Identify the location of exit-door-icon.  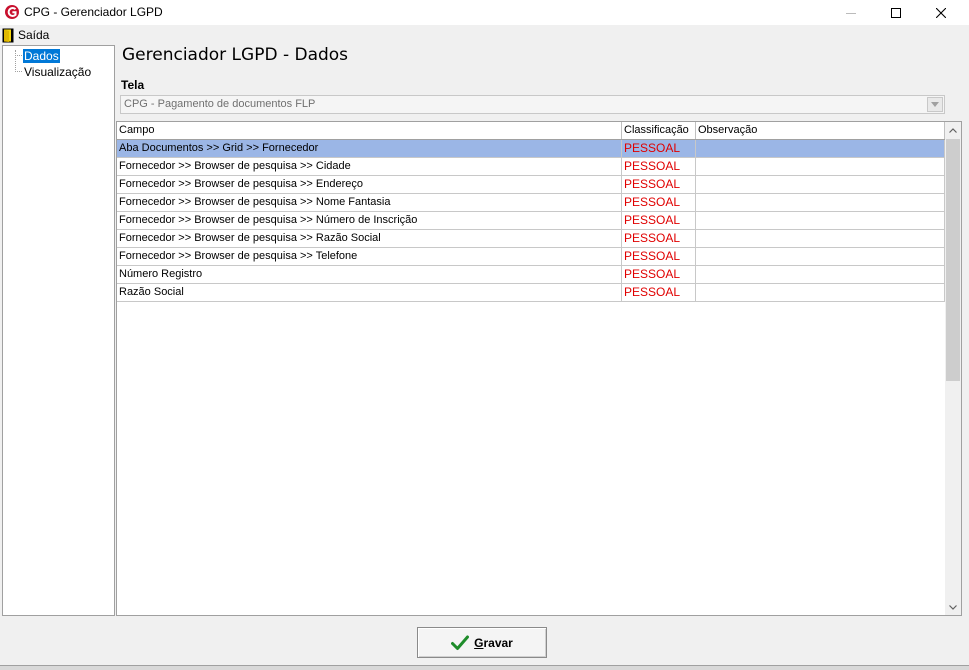
(8, 35).